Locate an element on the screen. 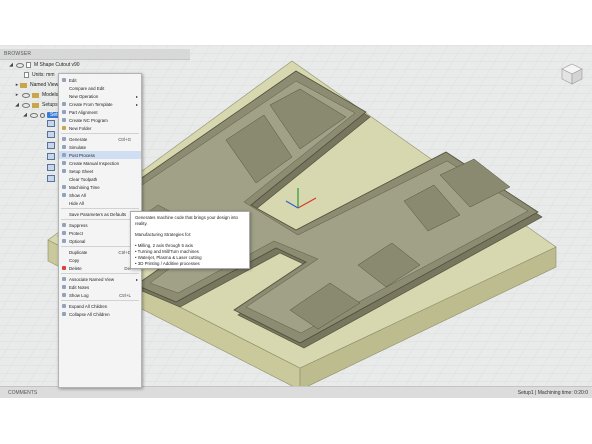  menu-item-part-alignment: Part Alignment is located at coordinates (100, 112).